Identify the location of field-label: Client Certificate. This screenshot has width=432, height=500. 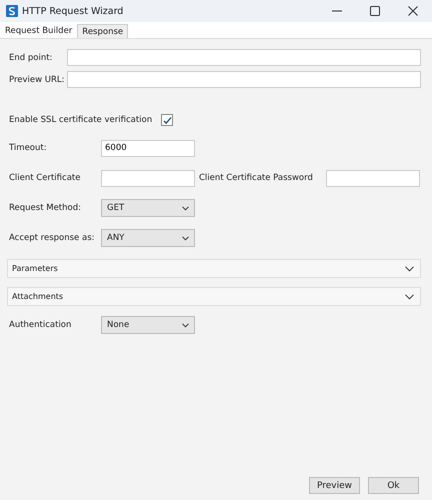
(45, 178).